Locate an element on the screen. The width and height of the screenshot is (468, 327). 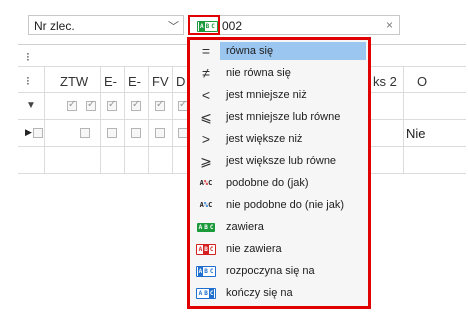
filter-value-input: 002 × is located at coordinates (310, 25).